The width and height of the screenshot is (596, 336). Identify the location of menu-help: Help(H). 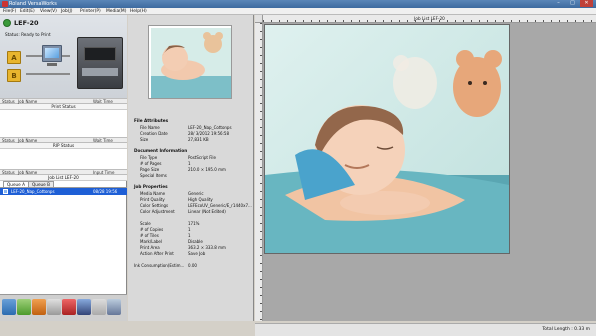
(138, 11).